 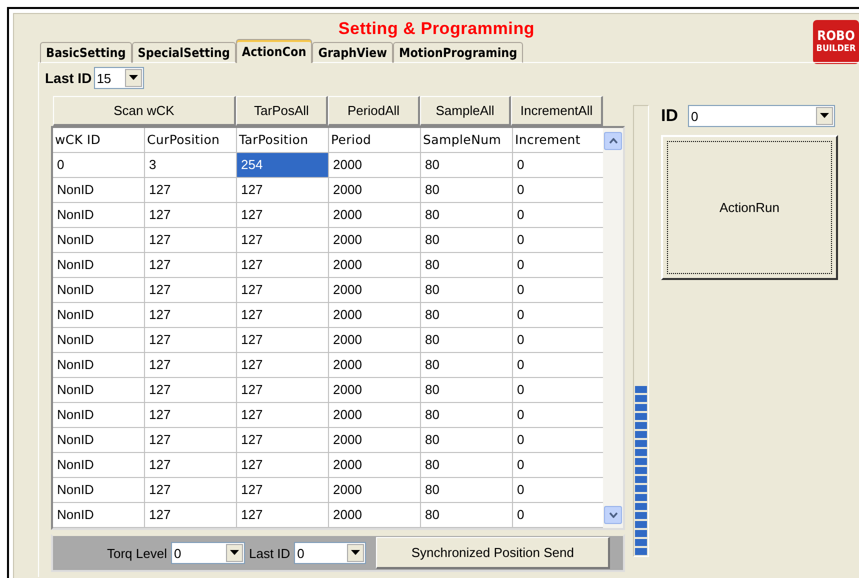 I want to click on column-header: TarPosition, so click(x=283, y=140).